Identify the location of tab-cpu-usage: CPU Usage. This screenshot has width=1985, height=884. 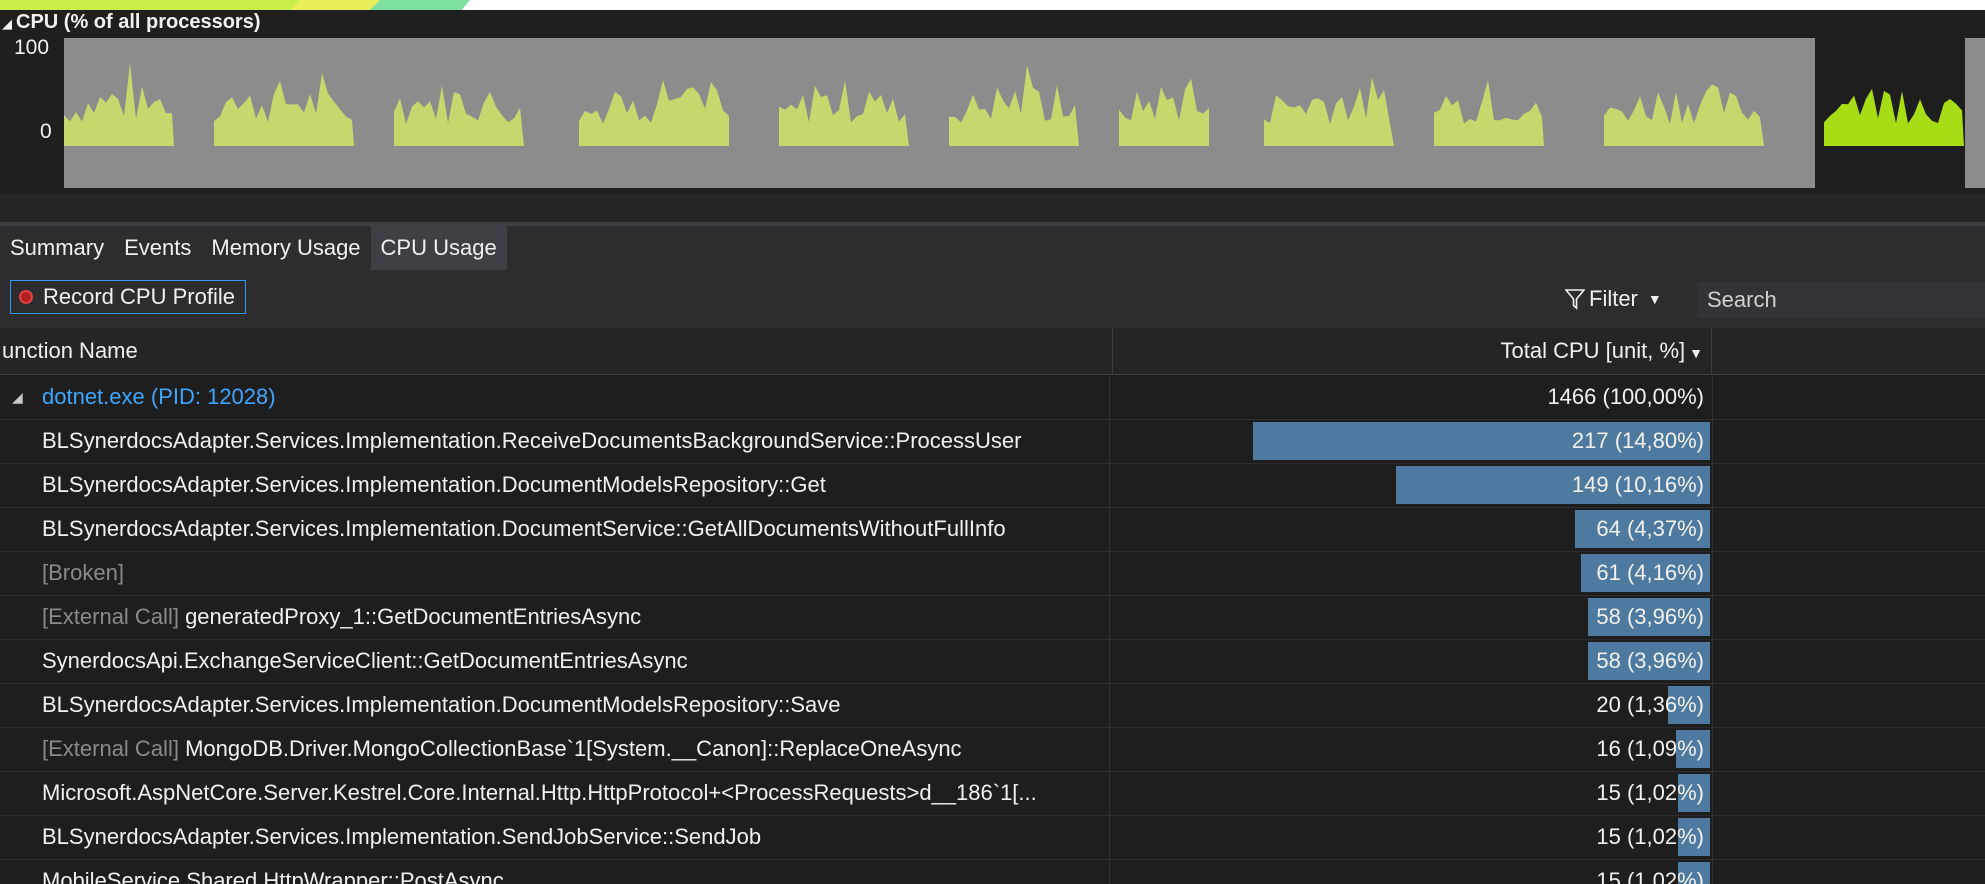
(438, 248).